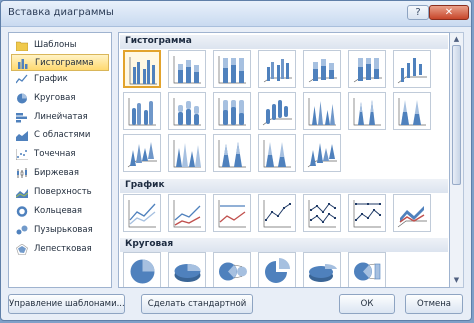 The width and height of the screenshot is (474, 323). I want to click on line-markers-icon, so click(277, 214).